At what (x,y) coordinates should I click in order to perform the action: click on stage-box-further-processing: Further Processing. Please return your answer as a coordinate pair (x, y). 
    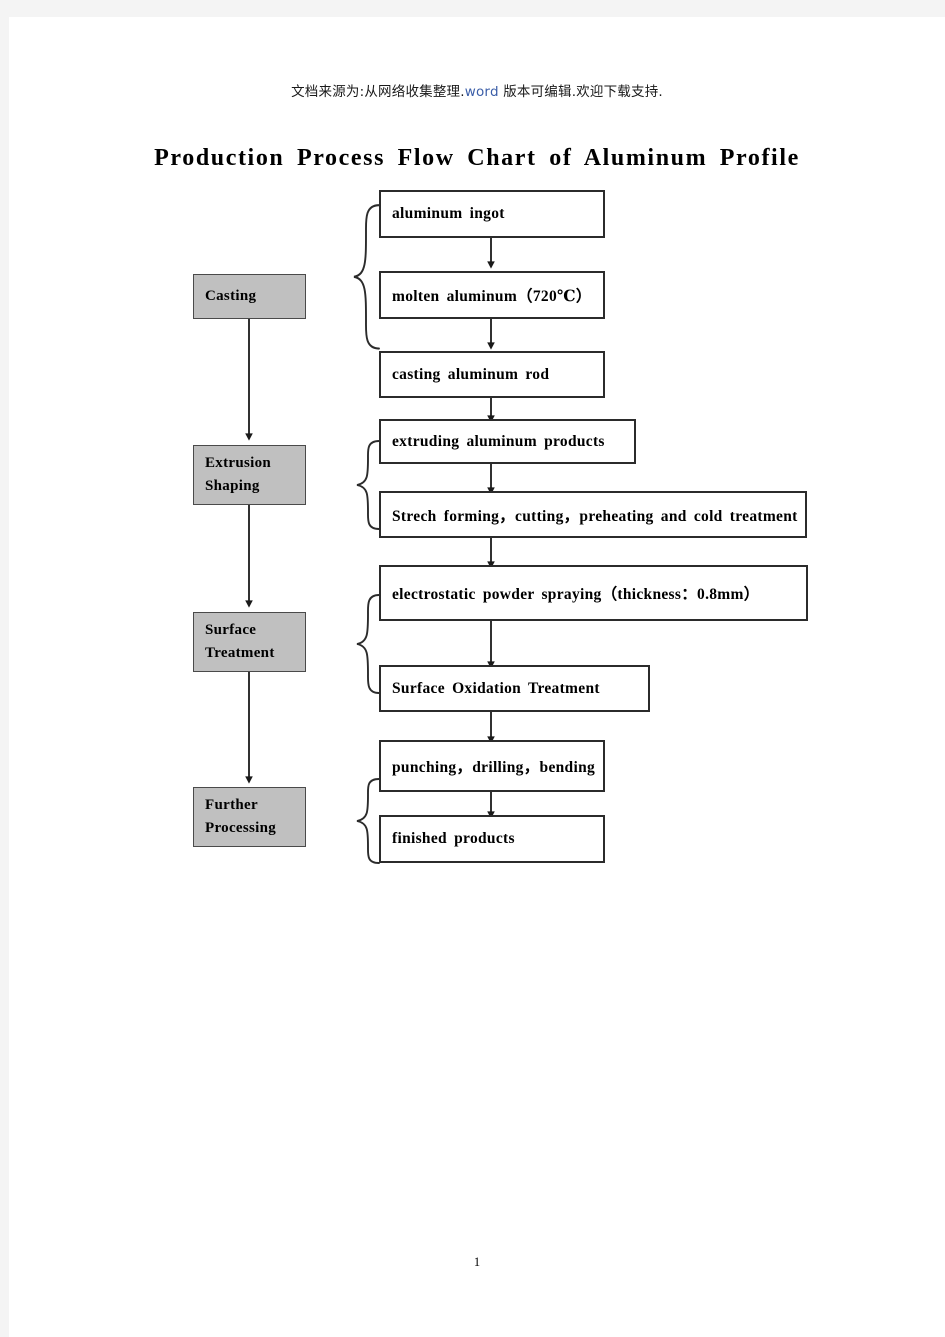
    Looking at the image, I should click on (249, 817).